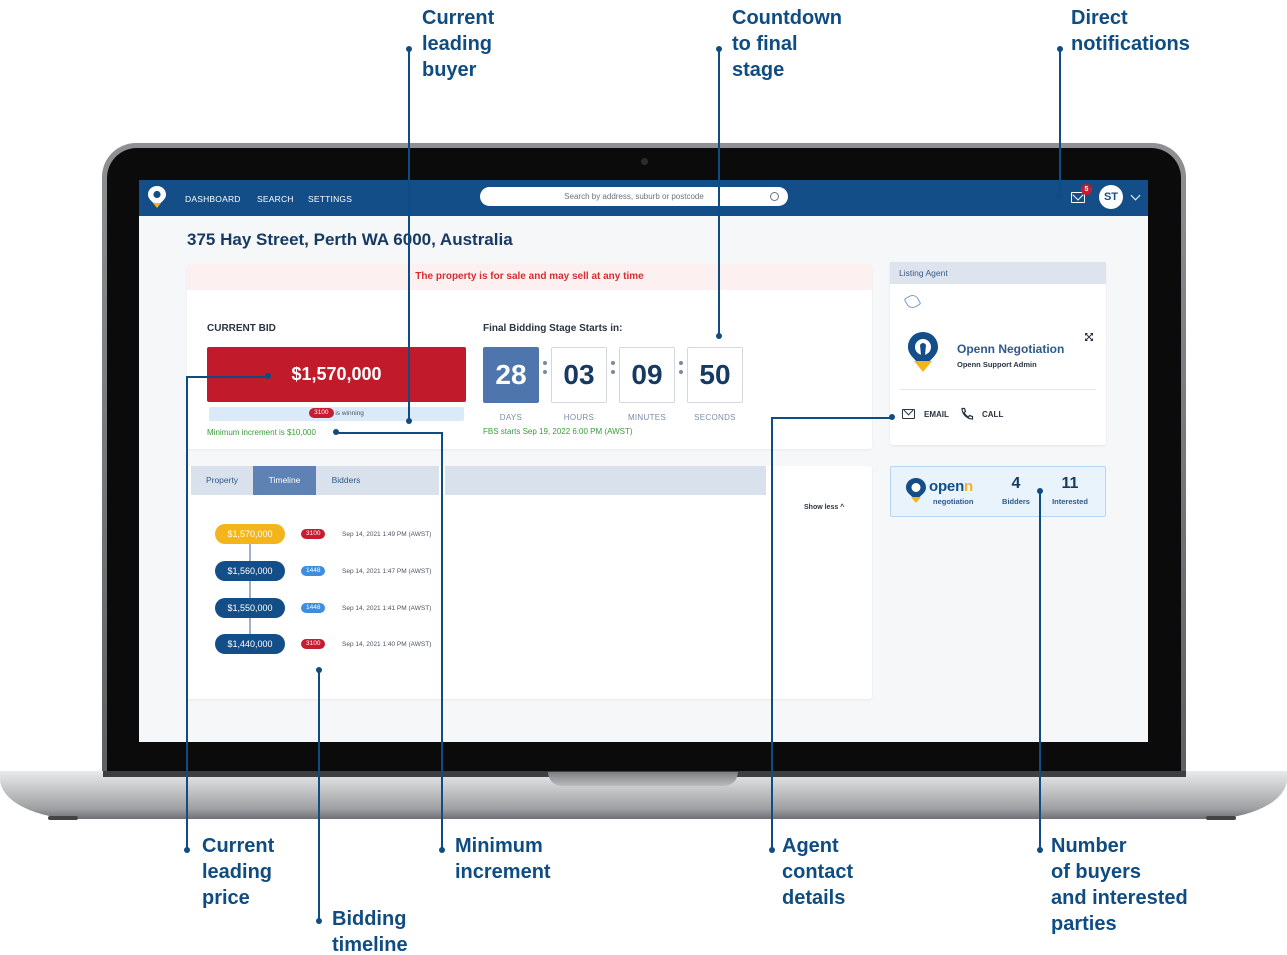 The image size is (1287, 955). What do you see at coordinates (503, 859) in the screenshot?
I see `callout-min-increment: Minimum increment` at bounding box center [503, 859].